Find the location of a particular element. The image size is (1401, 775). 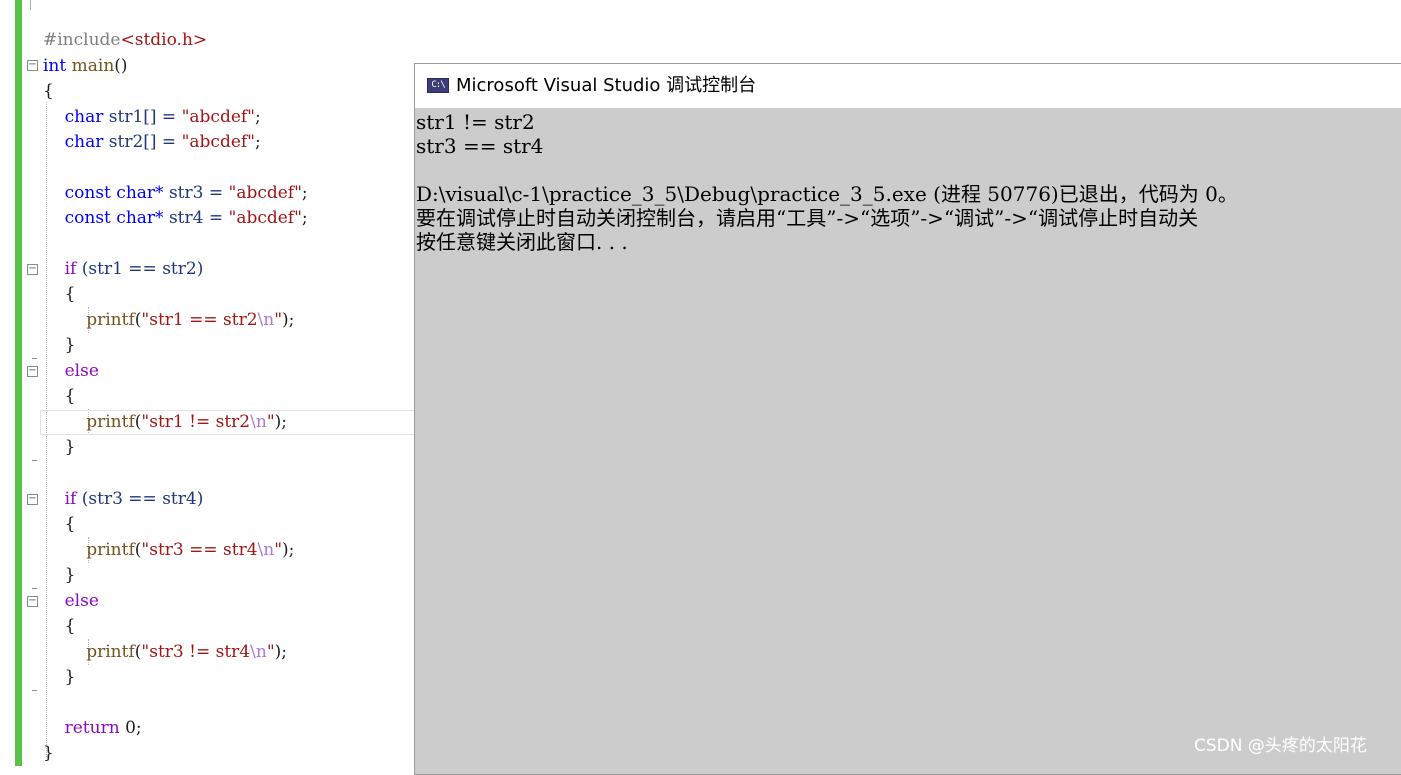

console-title: Microsoft Visual Studio 调试控制台 is located at coordinates (606, 85).